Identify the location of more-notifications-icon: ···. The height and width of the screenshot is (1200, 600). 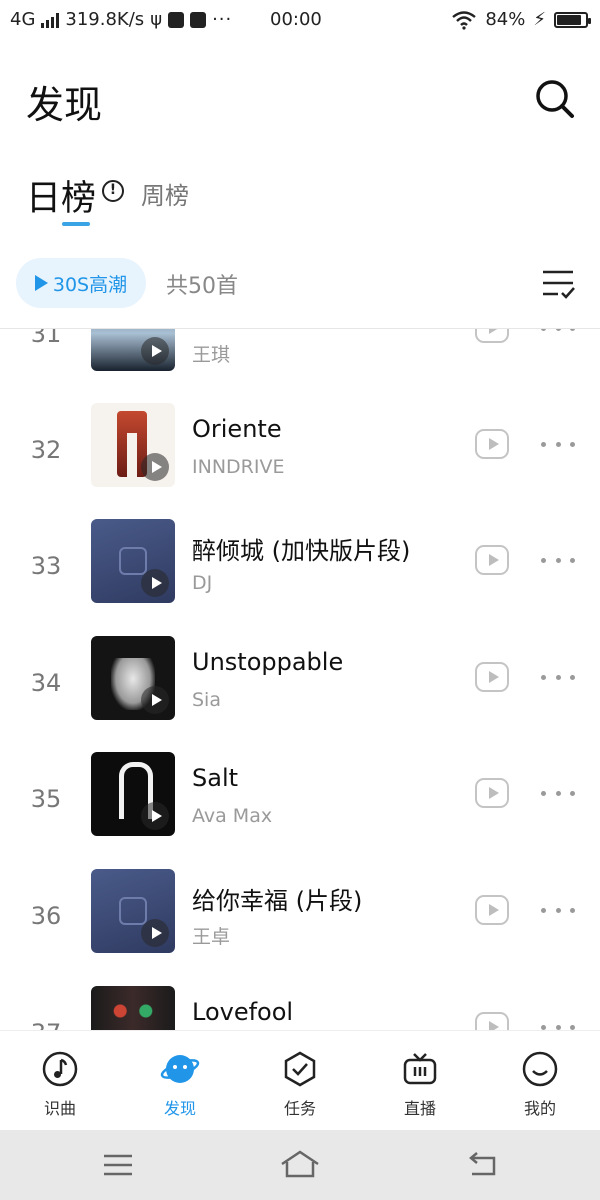
(222, 19).